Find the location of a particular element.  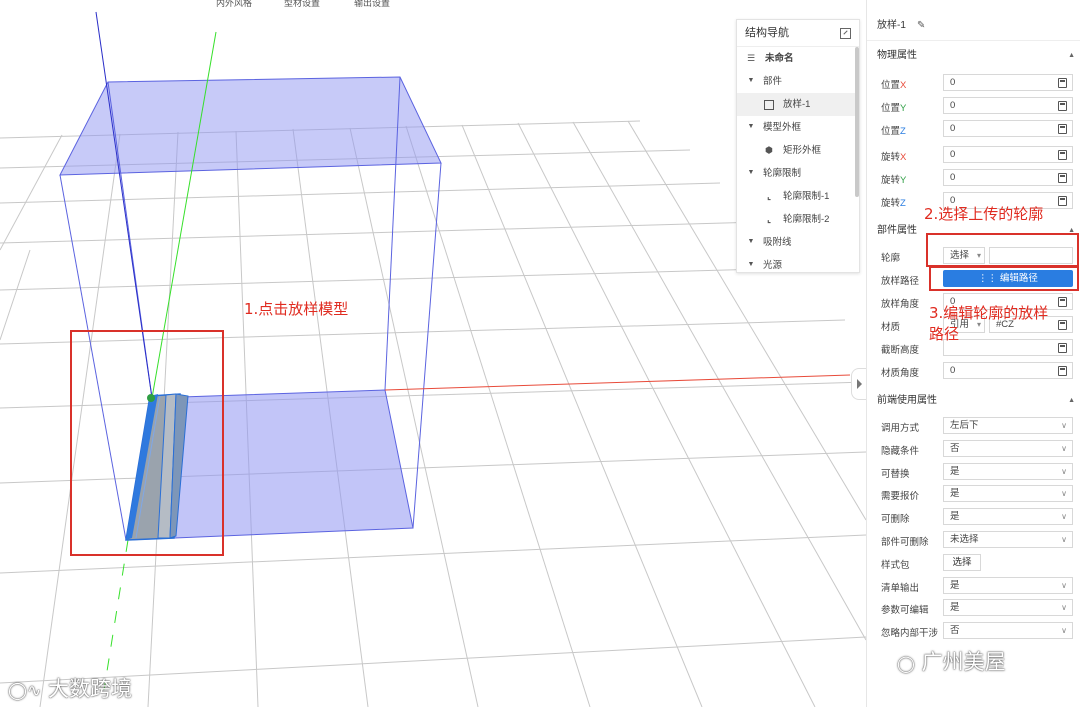

props-title: 放样-1 is located at coordinates (891, 25).